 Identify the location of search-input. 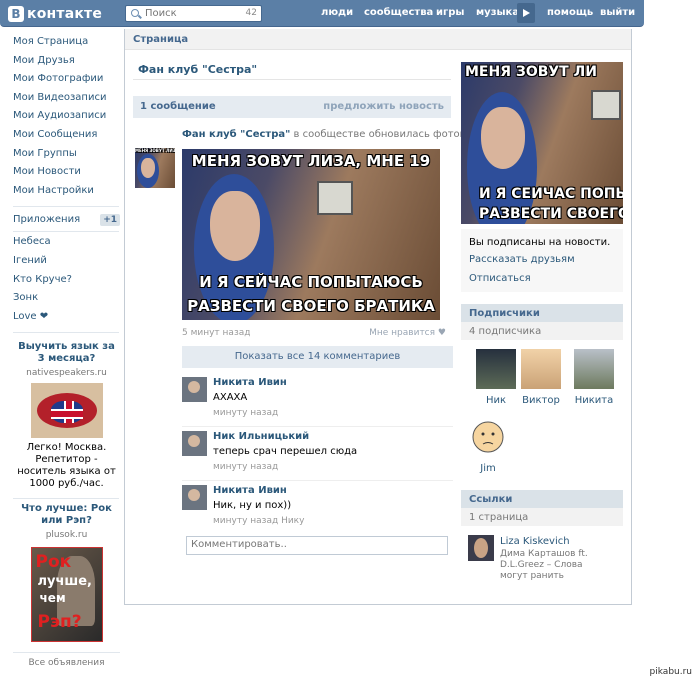
(185, 13).